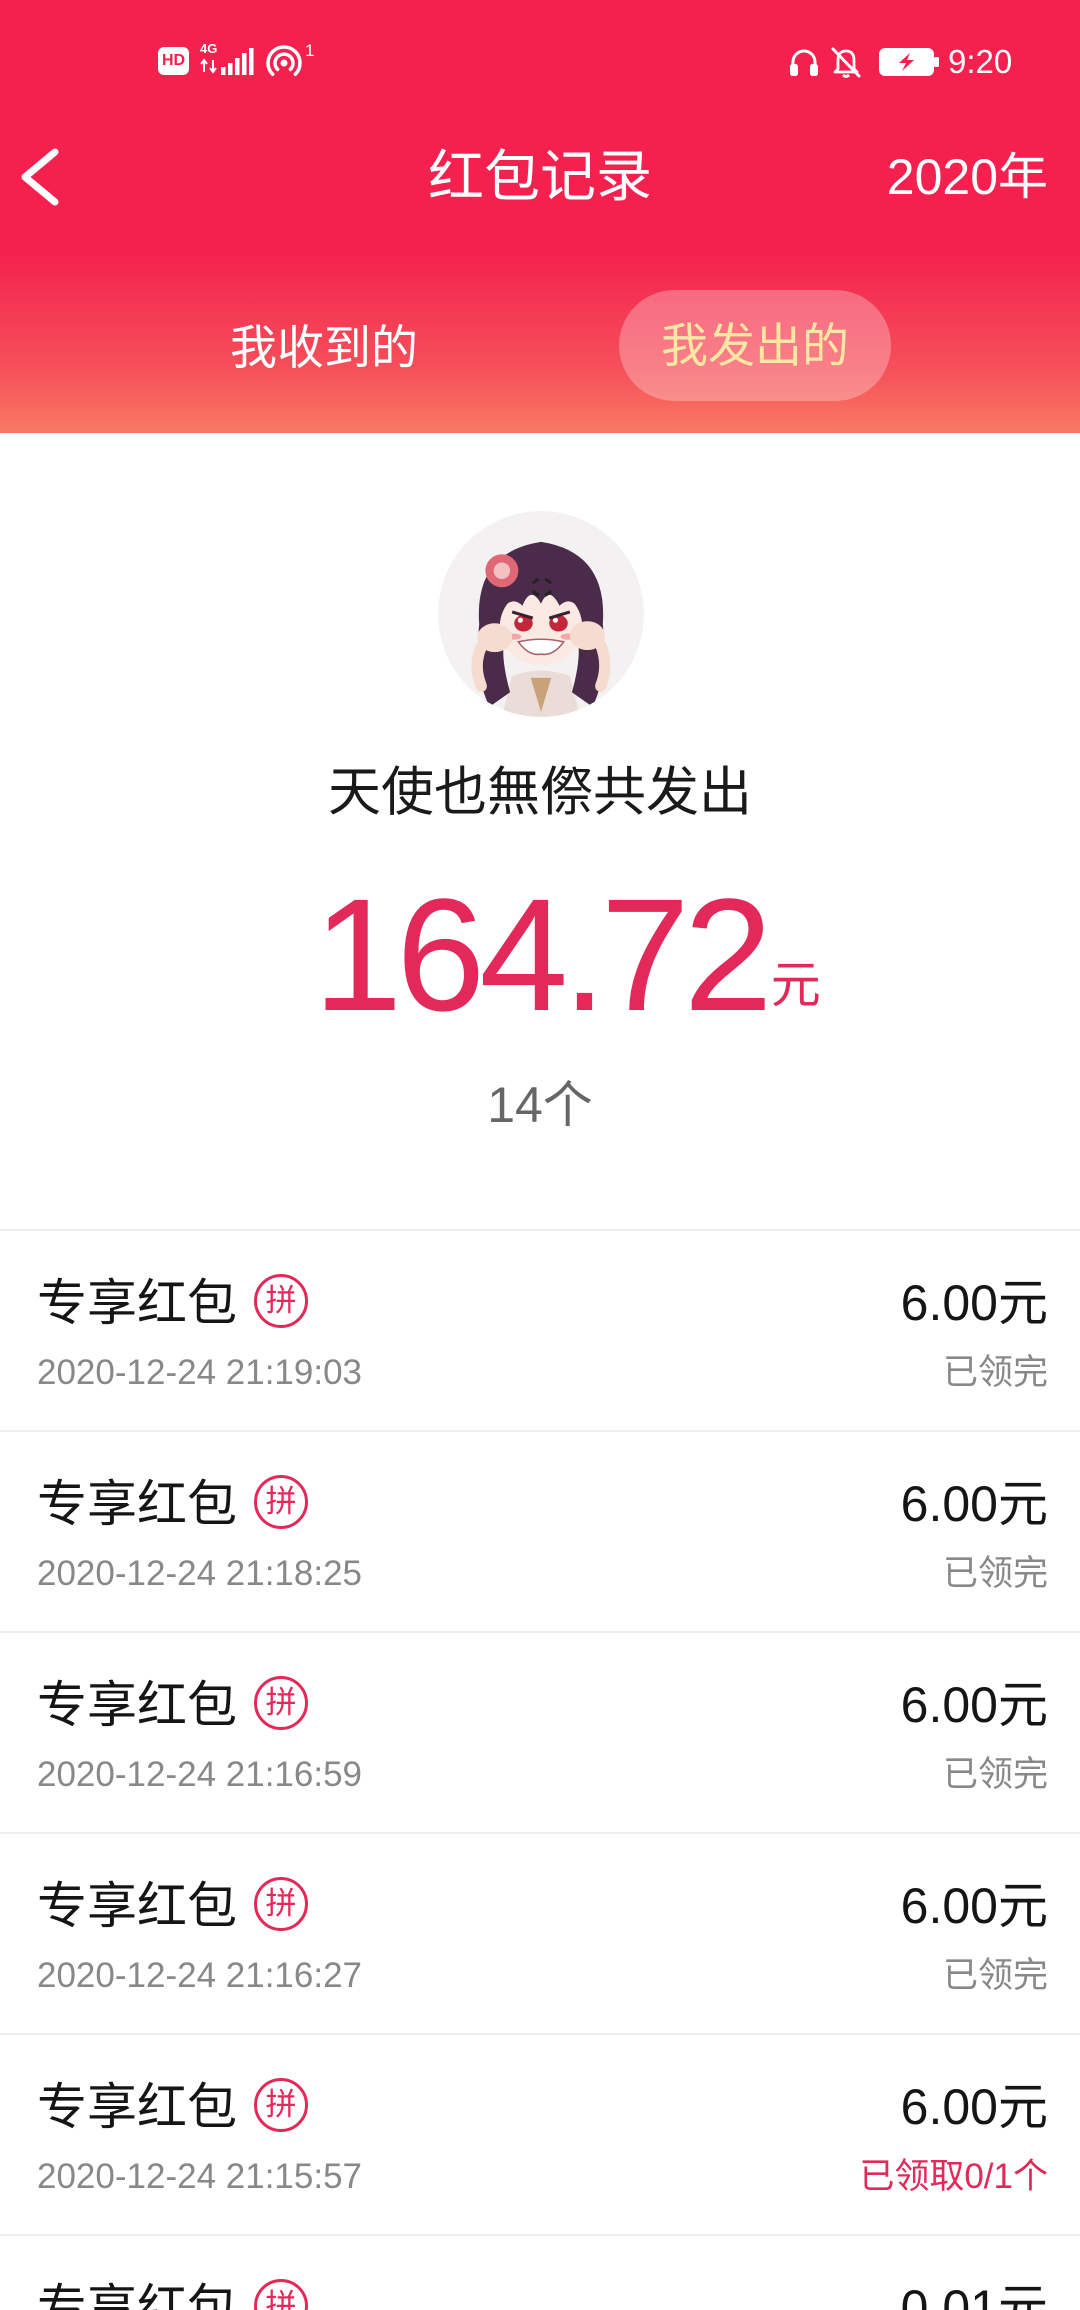 The height and width of the screenshot is (2310, 1080). I want to click on signal-icon, so click(237, 61).